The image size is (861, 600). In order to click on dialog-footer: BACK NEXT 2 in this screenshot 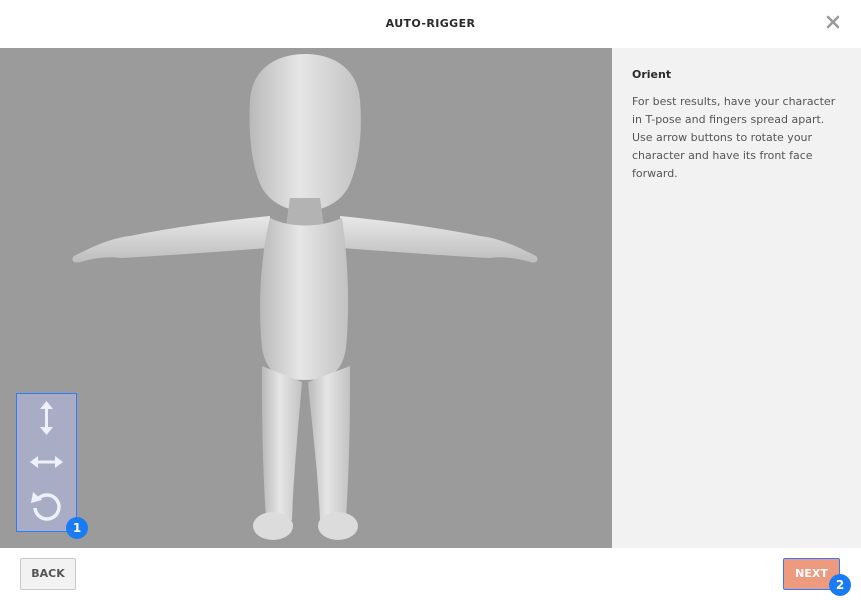, I will do `click(430, 574)`.